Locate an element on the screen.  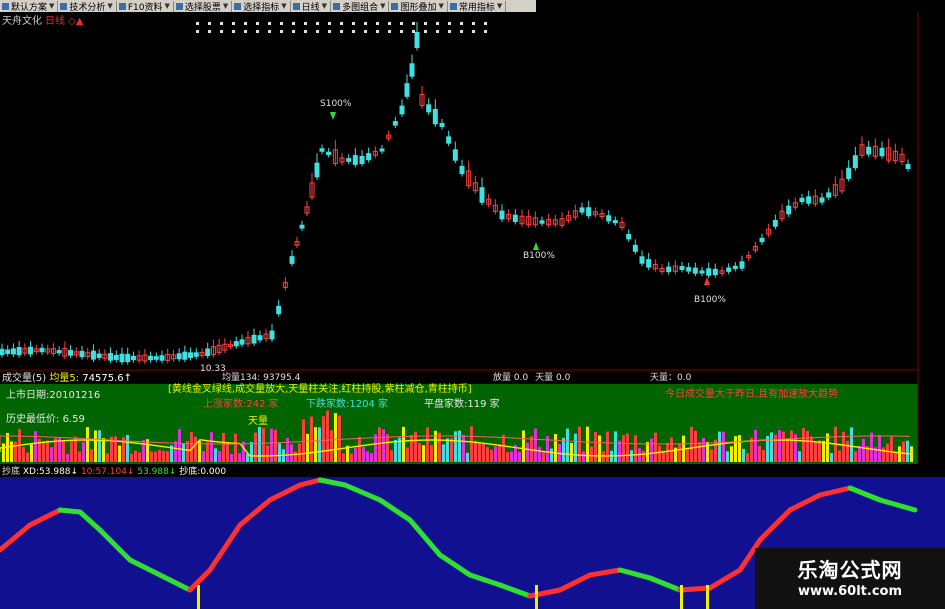
volume-note: 今日成交量大于昨日,且有加速放大趋势 is located at coordinates (752, 394).